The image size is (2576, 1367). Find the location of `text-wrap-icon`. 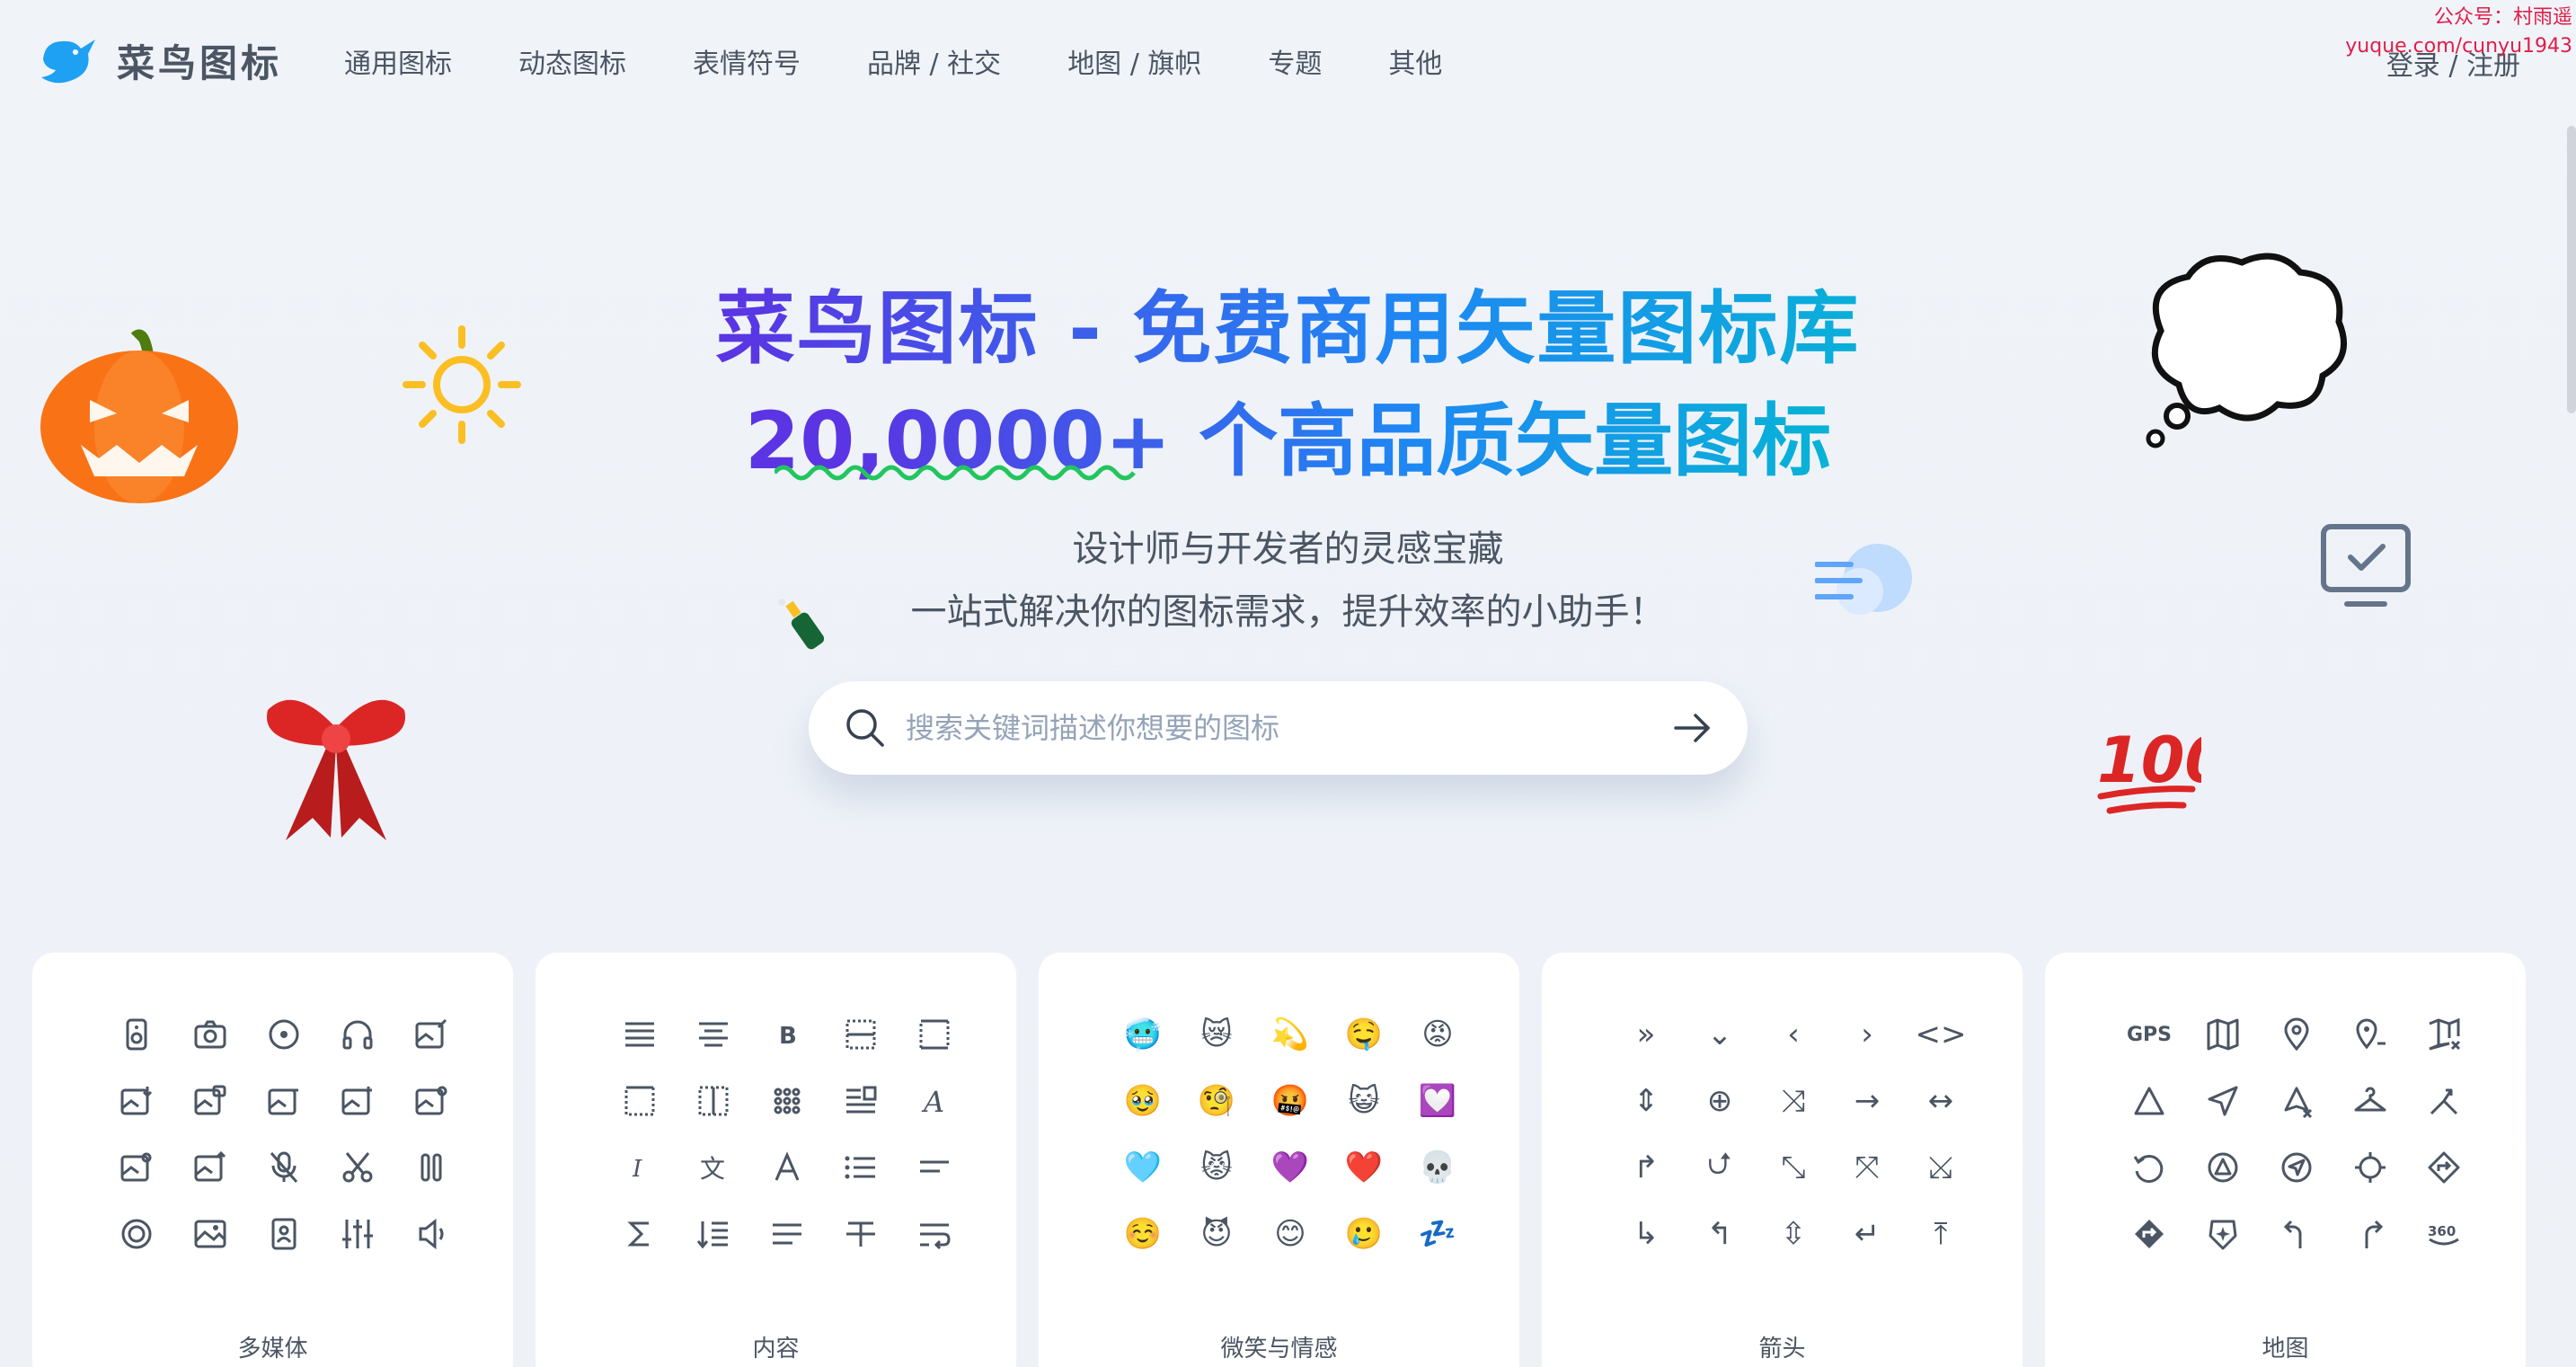

text-wrap-icon is located at coordinates (934, 1234).